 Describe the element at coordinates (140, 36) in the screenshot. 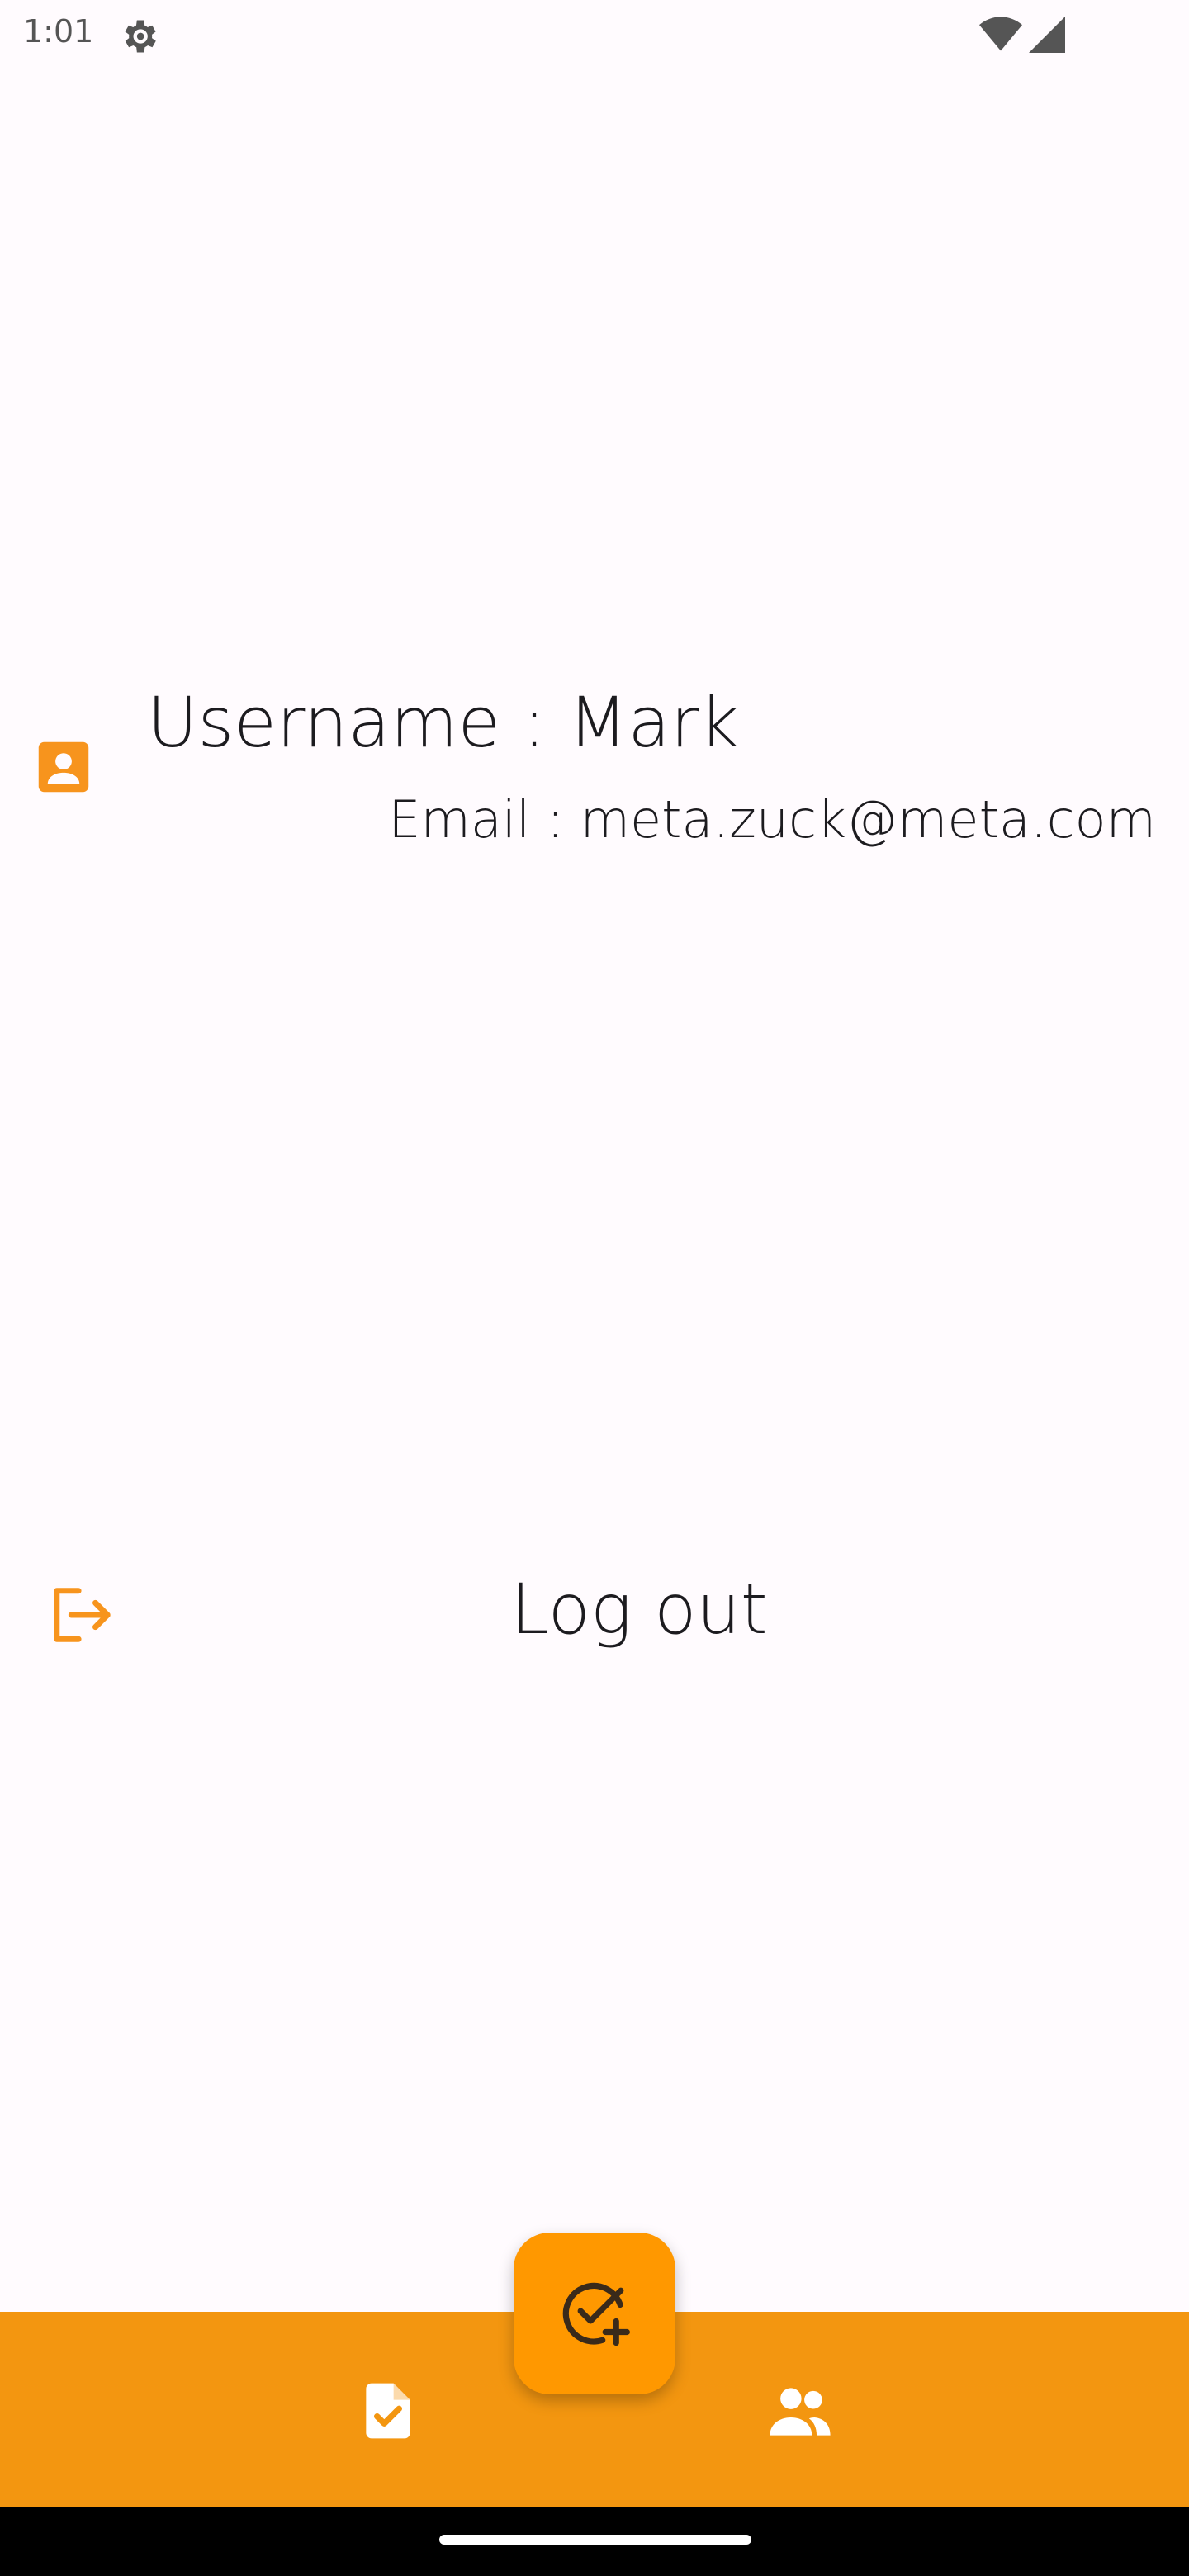

I see `gear-icon` at that location.